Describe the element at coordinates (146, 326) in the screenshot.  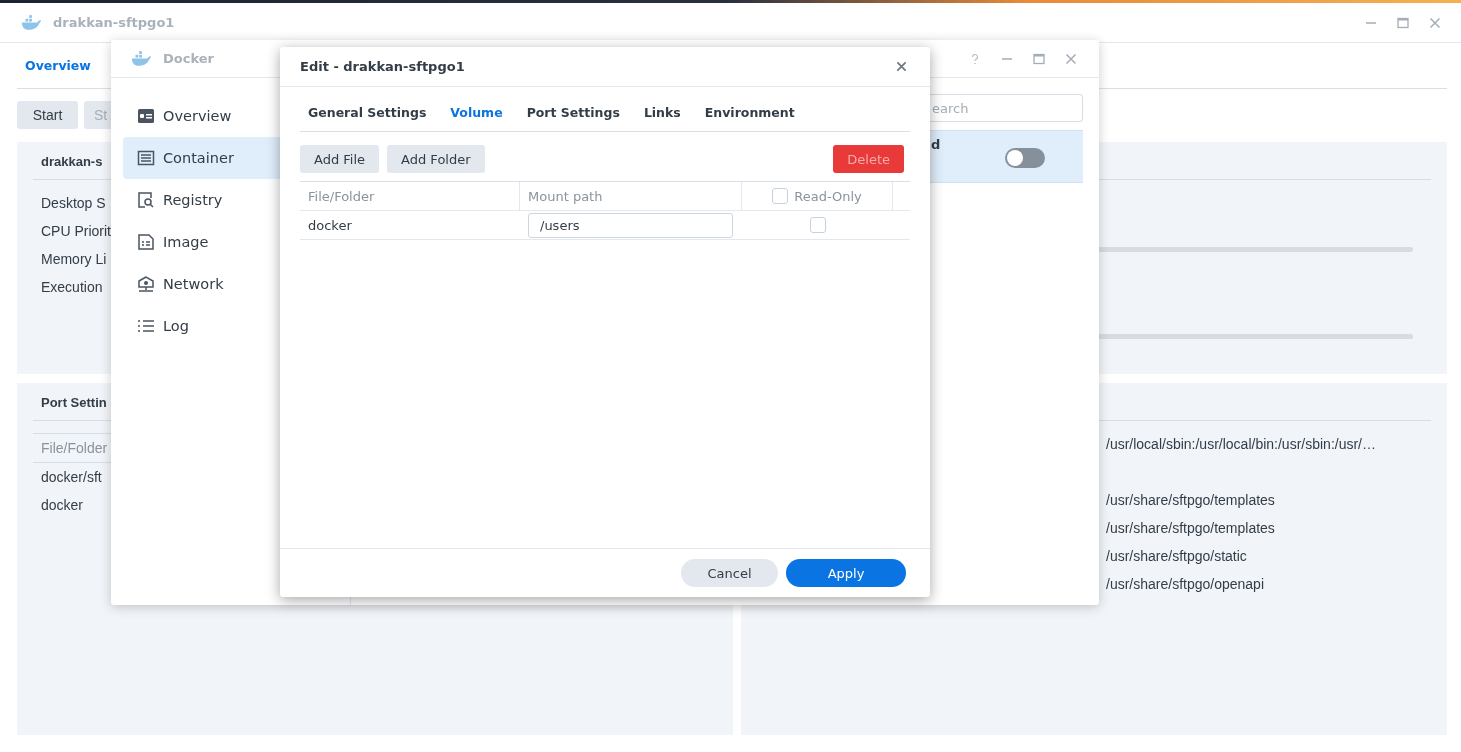
I see `list-icon` at that location.